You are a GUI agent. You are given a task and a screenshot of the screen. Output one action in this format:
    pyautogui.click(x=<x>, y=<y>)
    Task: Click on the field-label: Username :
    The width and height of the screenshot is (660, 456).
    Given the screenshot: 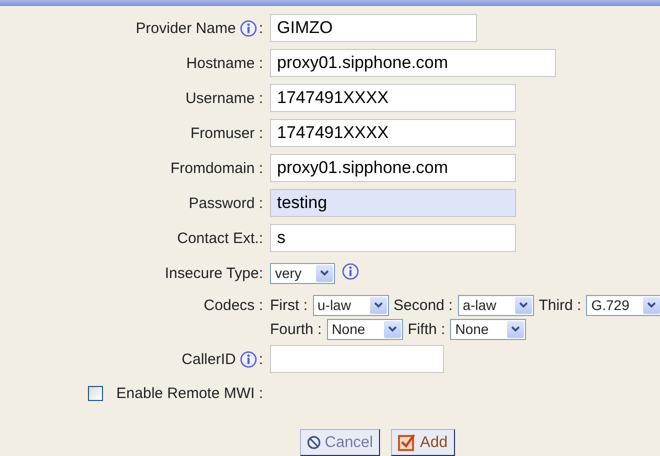 What is the action you would take?
    pyautogui.click(x=224, y=98)
    